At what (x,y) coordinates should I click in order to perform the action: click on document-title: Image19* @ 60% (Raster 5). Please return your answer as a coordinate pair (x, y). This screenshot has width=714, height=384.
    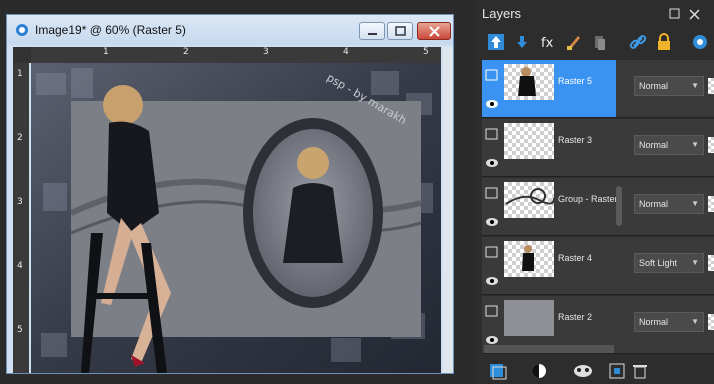
    Looking at the image, I should click on (110, 30).